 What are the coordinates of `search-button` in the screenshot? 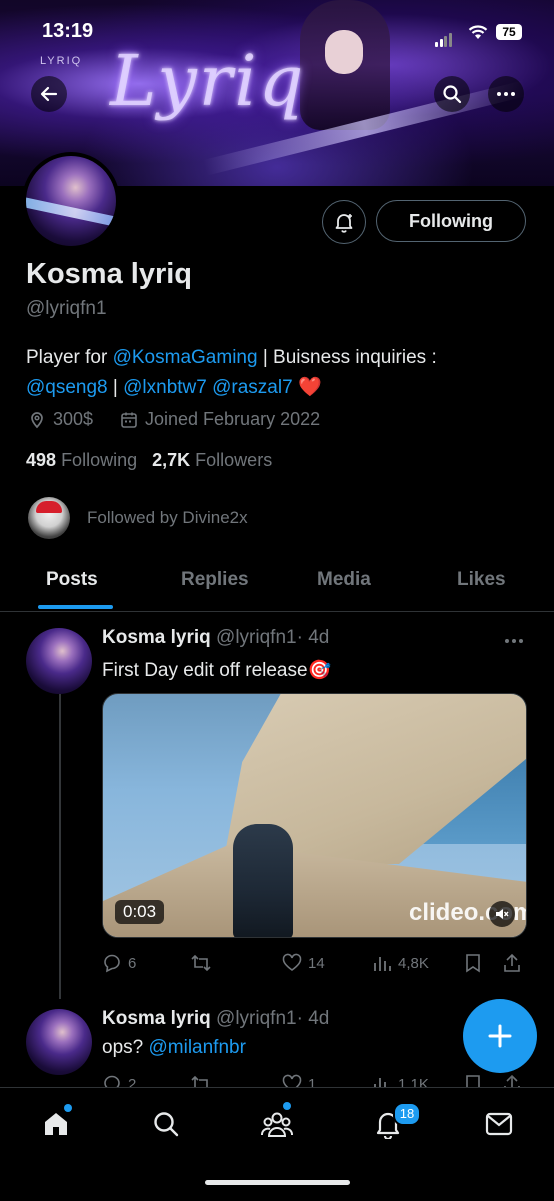 It's located at (452, 94).